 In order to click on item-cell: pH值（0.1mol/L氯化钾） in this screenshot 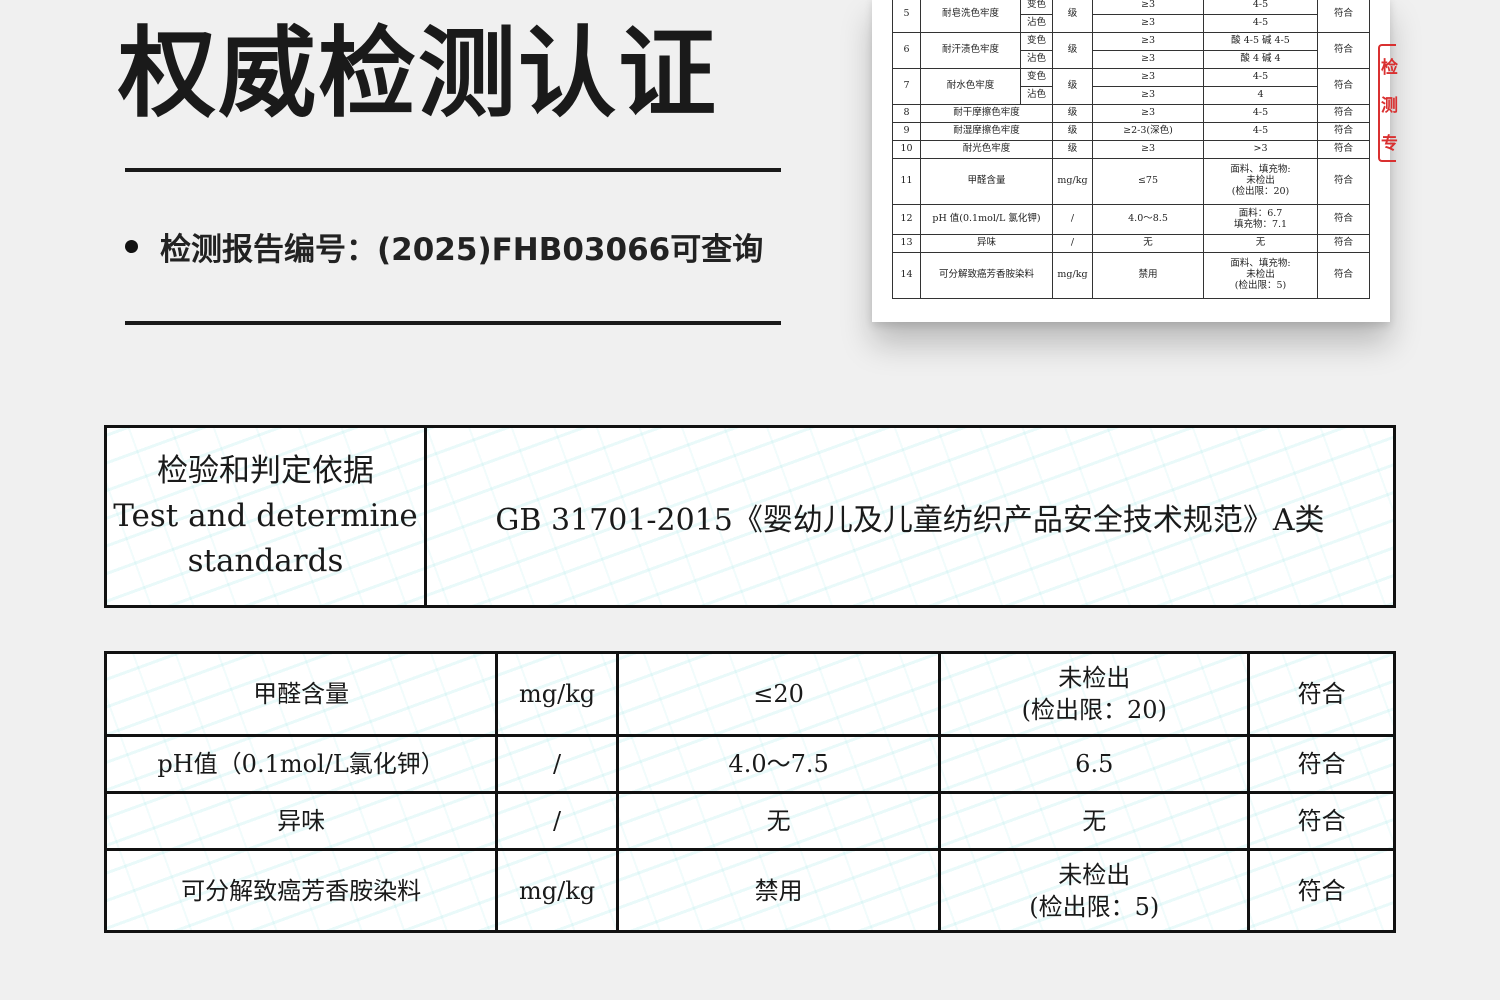, I will do `click(301, 764)`.